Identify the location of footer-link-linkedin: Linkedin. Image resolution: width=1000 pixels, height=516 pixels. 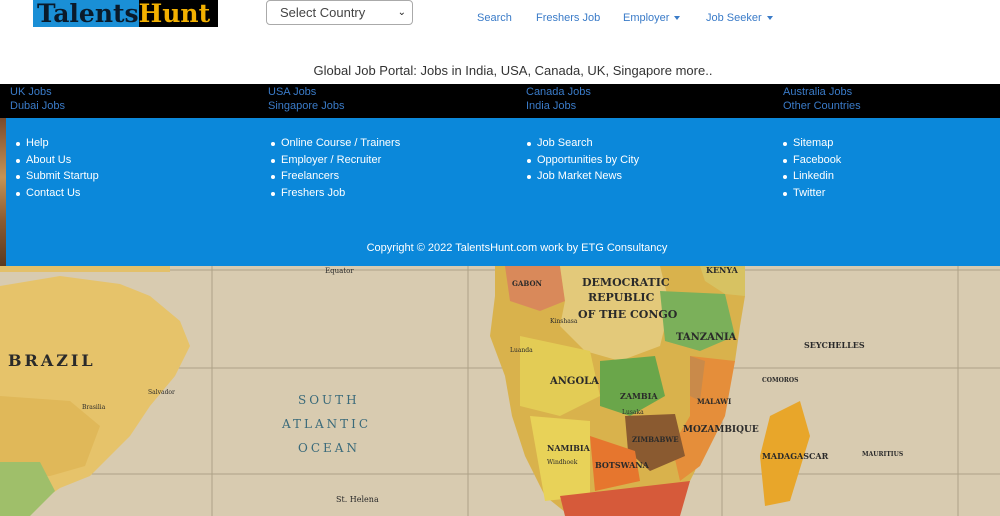
(810, 176).